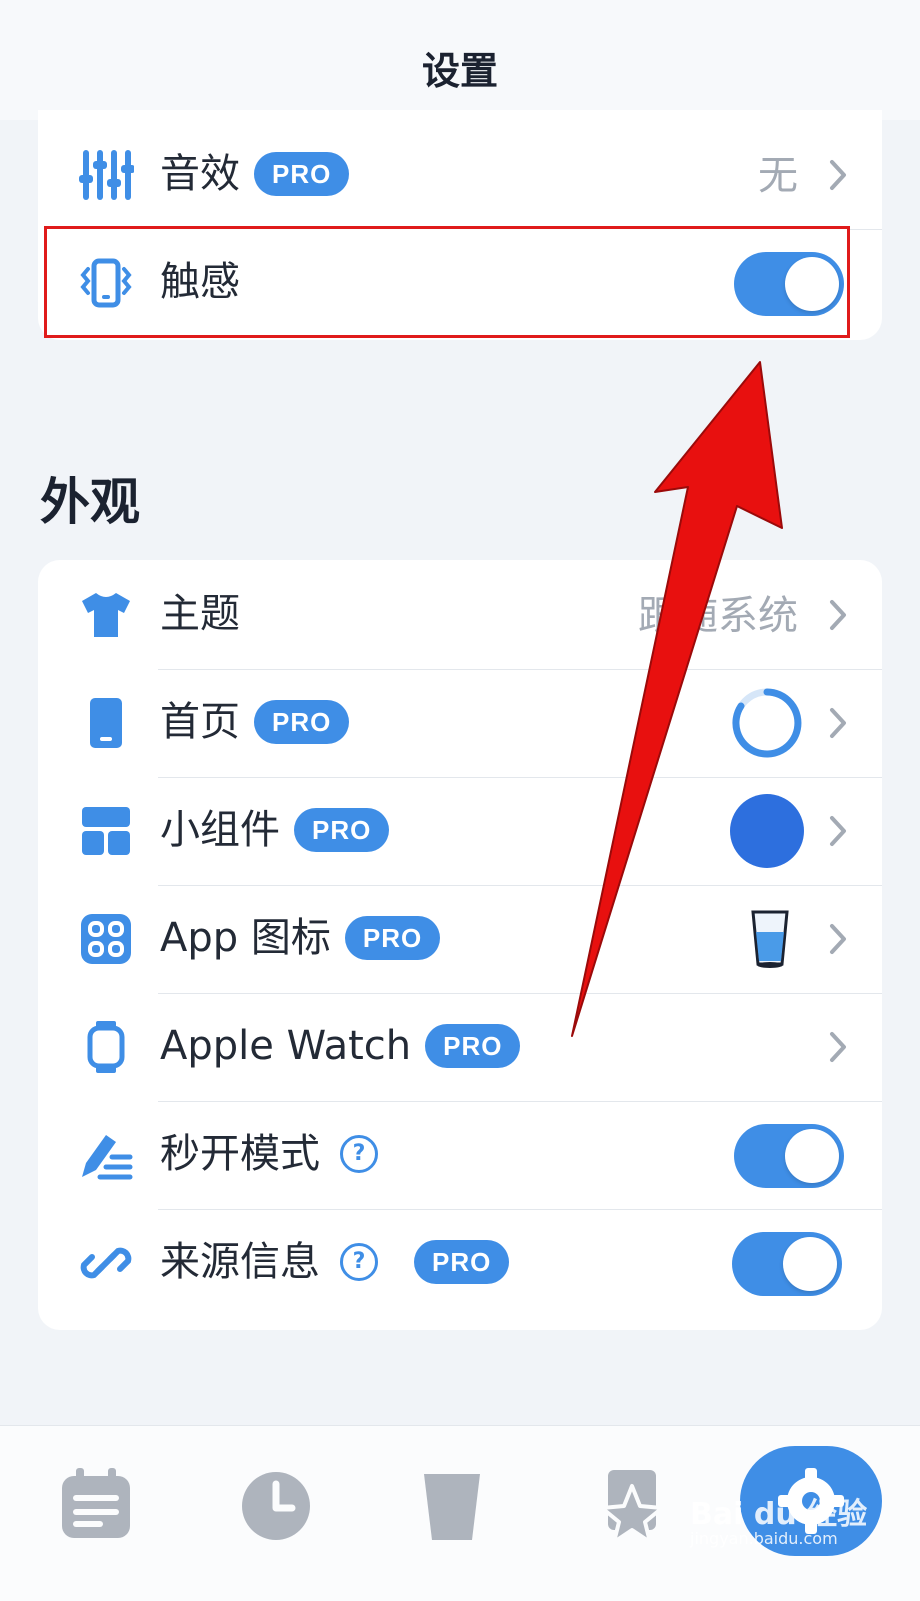 Image resolution: width=920 pixels, height=1601 pixels. Describe the element at coordinates (779, 1514) in the screenshot. I see `watermark-brand: Bai du 经验` at that location.